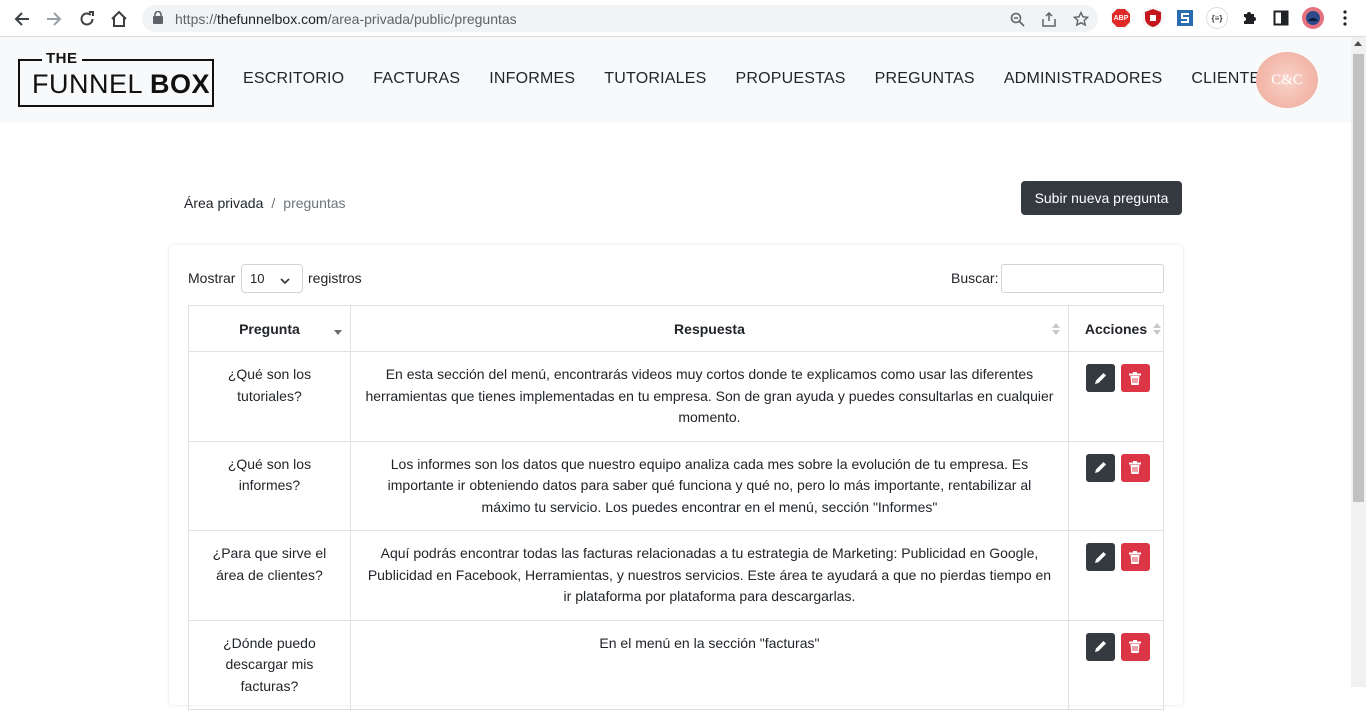 This screenshot has height=710, width=1366. Describe the element at coordinates (790, 79) in the screenshot. I see `menu-item-propuestas: PROPUESTAS` at that location.